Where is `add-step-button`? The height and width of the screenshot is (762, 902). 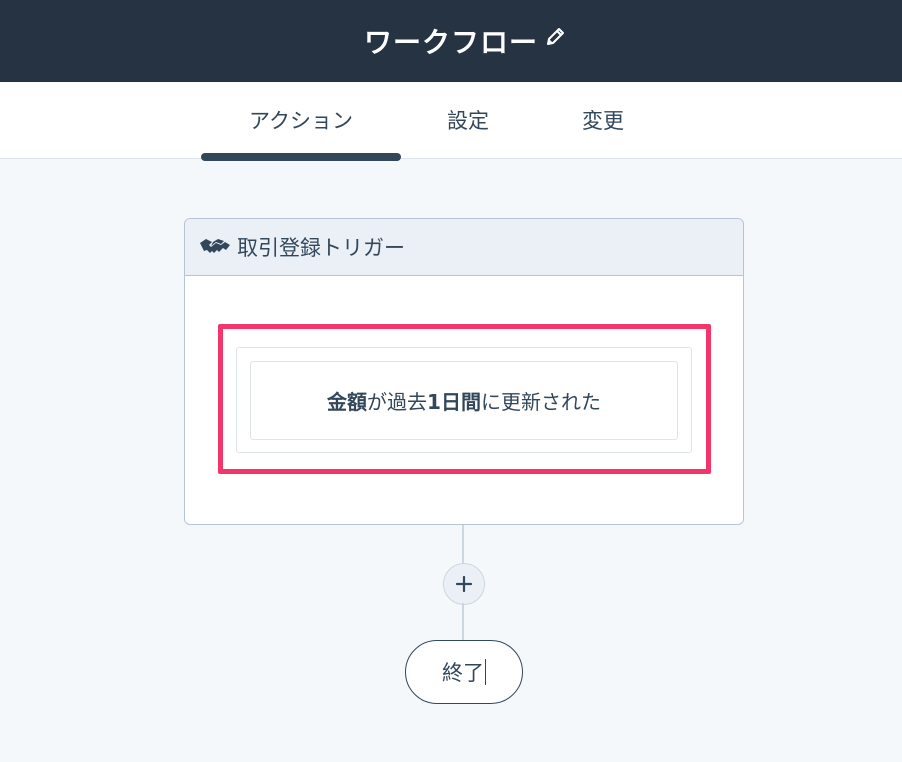 add-step-button is located at coordinates (464, 584).